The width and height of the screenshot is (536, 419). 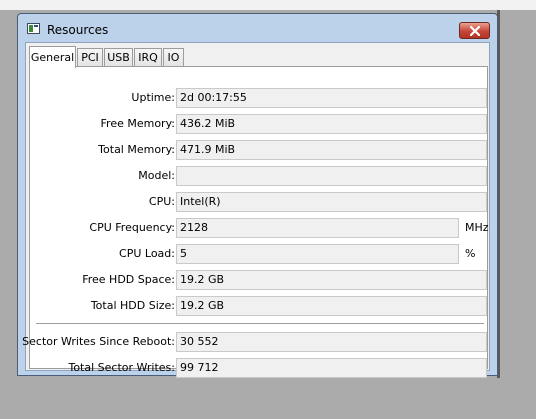 I want to click on close-icon, so click(x=475, y=31).